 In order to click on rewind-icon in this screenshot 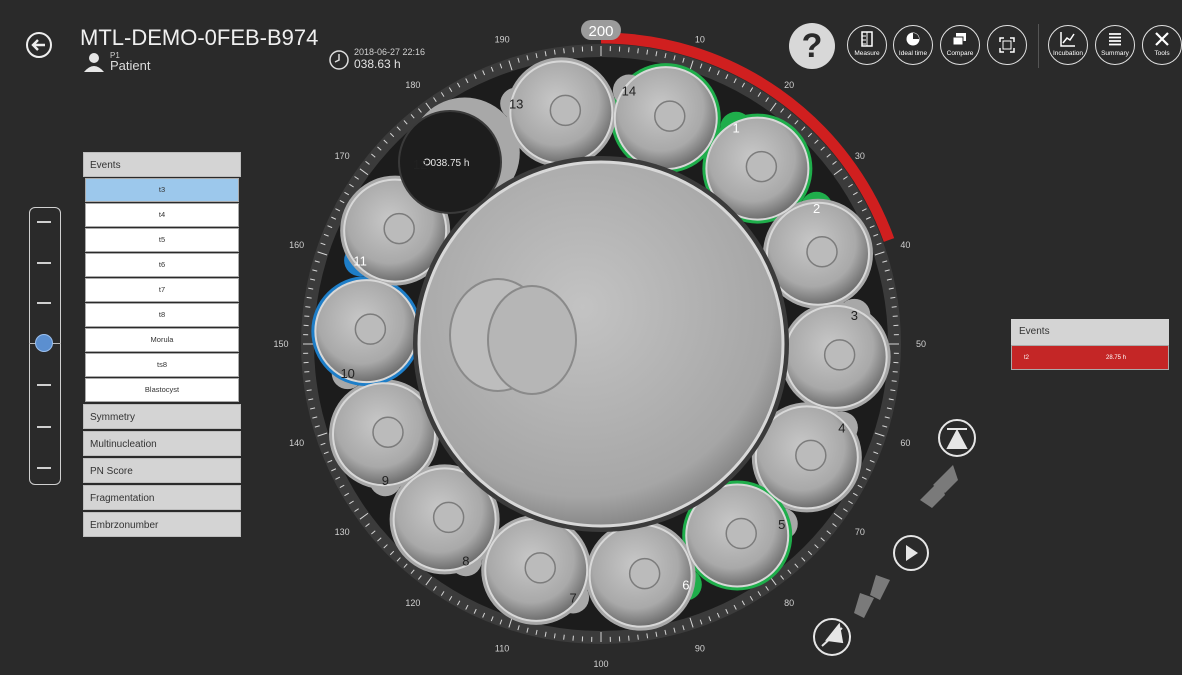, I will do `click(880, 587)`.